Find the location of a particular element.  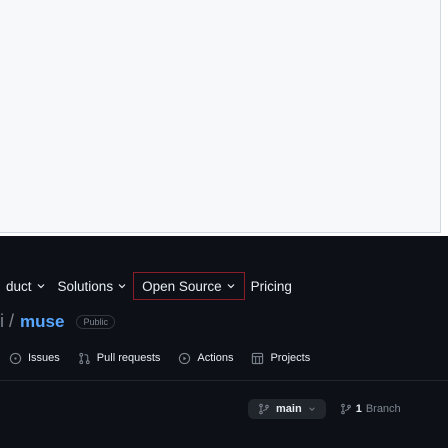

nav-open-source-label: Open Source is located at coordinates (182, 286).